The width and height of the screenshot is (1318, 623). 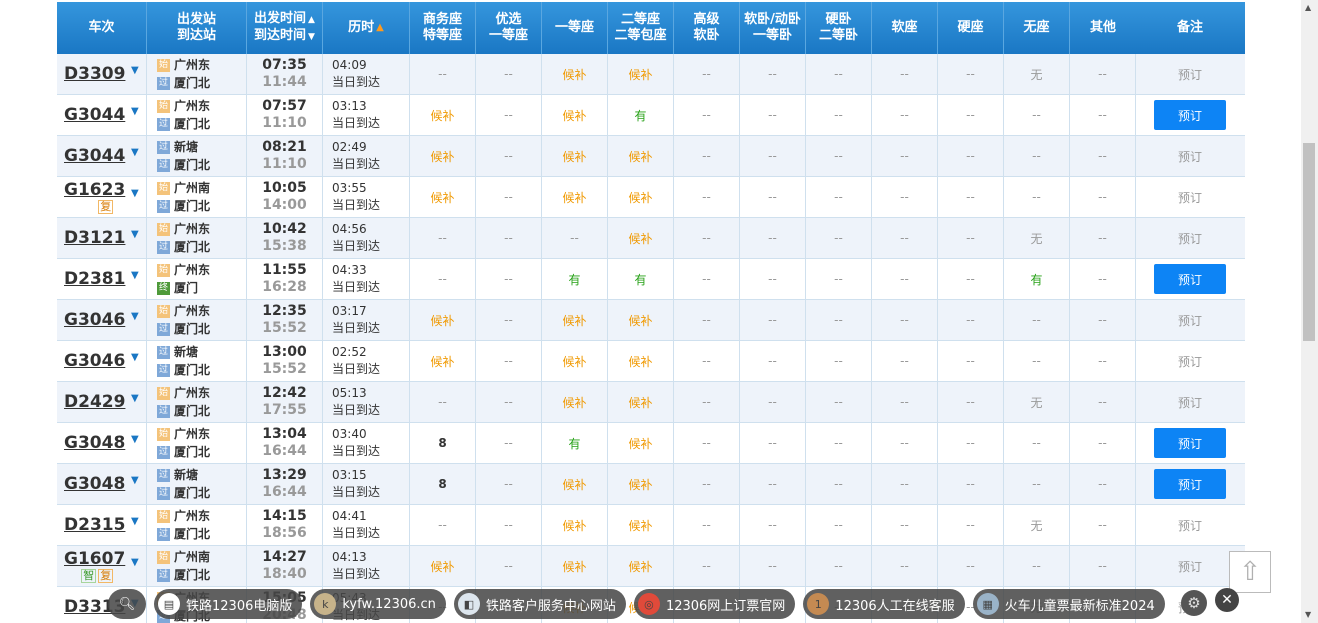 What do you see at coordinates (311, 37) in the screenshot?
I see `sort-down-icon: ▼` at bounding box center [311, 37].